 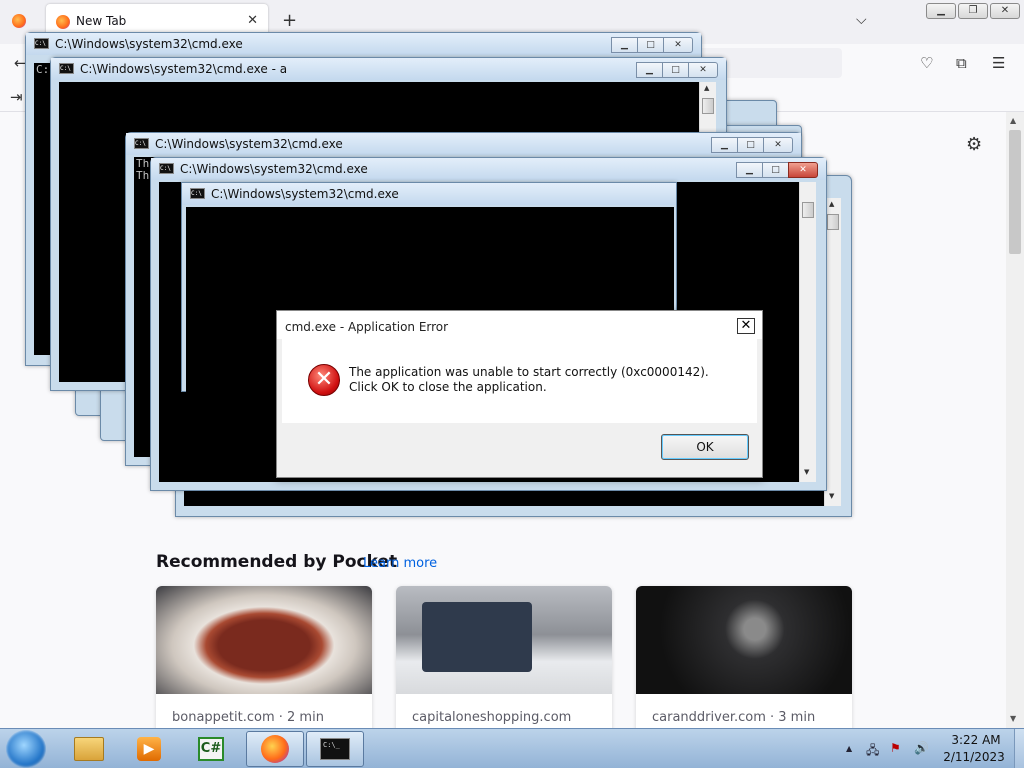 What do you see at coordinates (861, 20) in the screenshot?
I see `list-tabs-chevron-icon: ⌵` at bounding box center [861, 20].